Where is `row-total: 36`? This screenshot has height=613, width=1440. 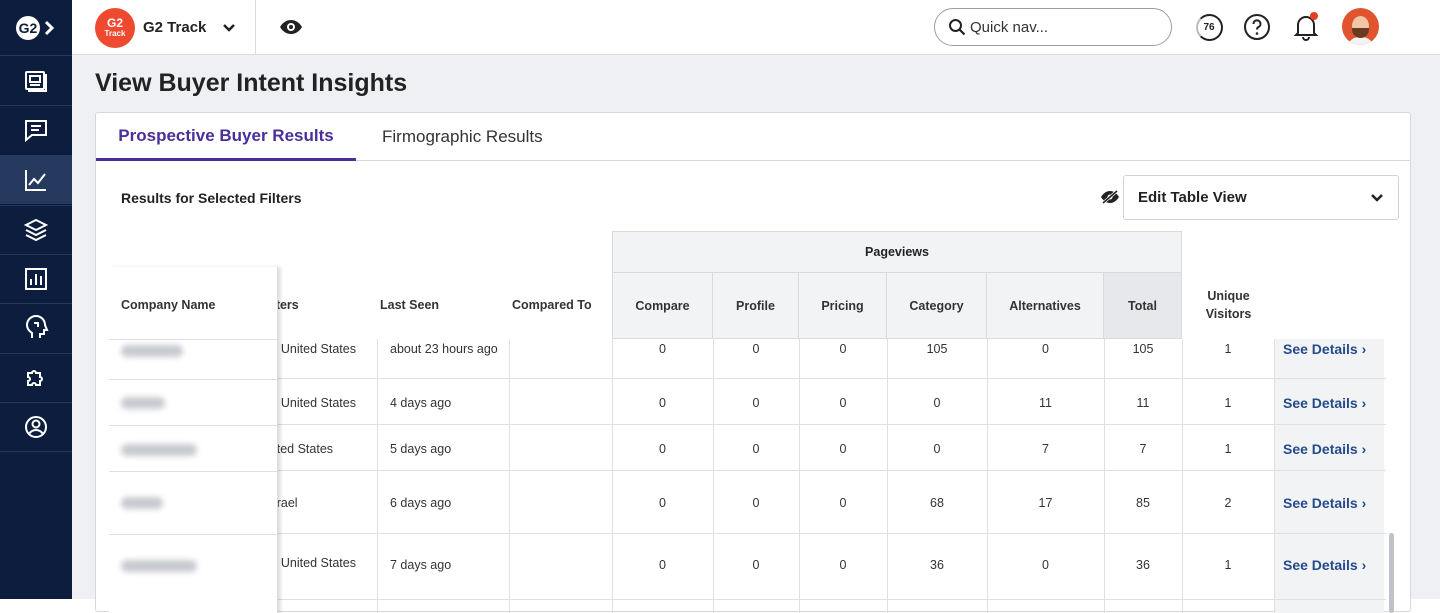 row-total: 36 is located at coordinates (1143, 565).